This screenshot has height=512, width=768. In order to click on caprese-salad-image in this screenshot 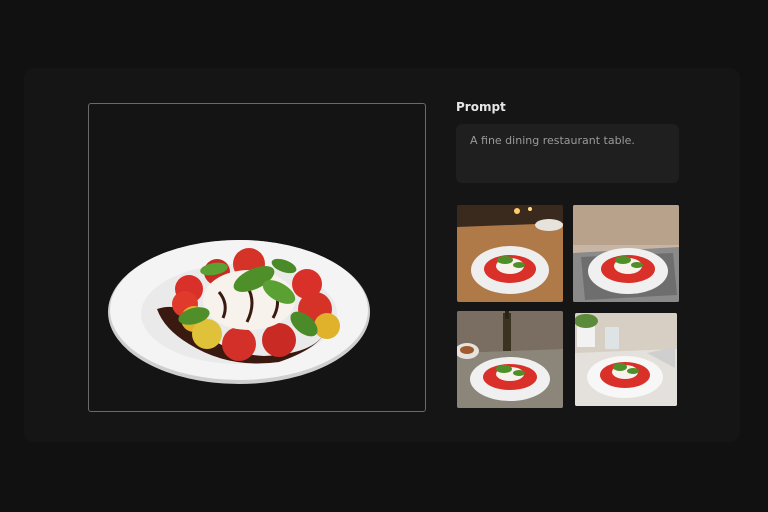, I will do `click(239, 312)`.